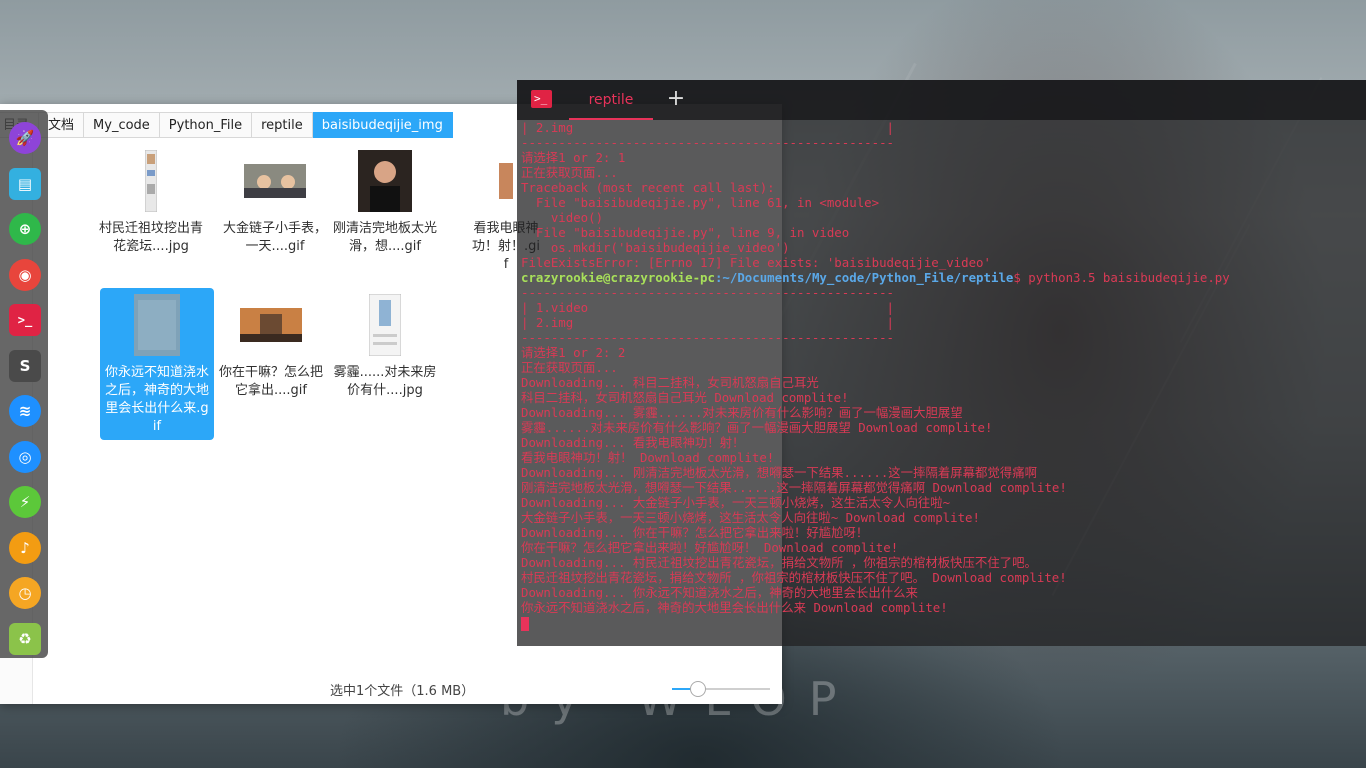  What do you see at coordinates (562, 217) in the screenshot?
I see `terminal-line: video()` at bounding box center [562, 217].